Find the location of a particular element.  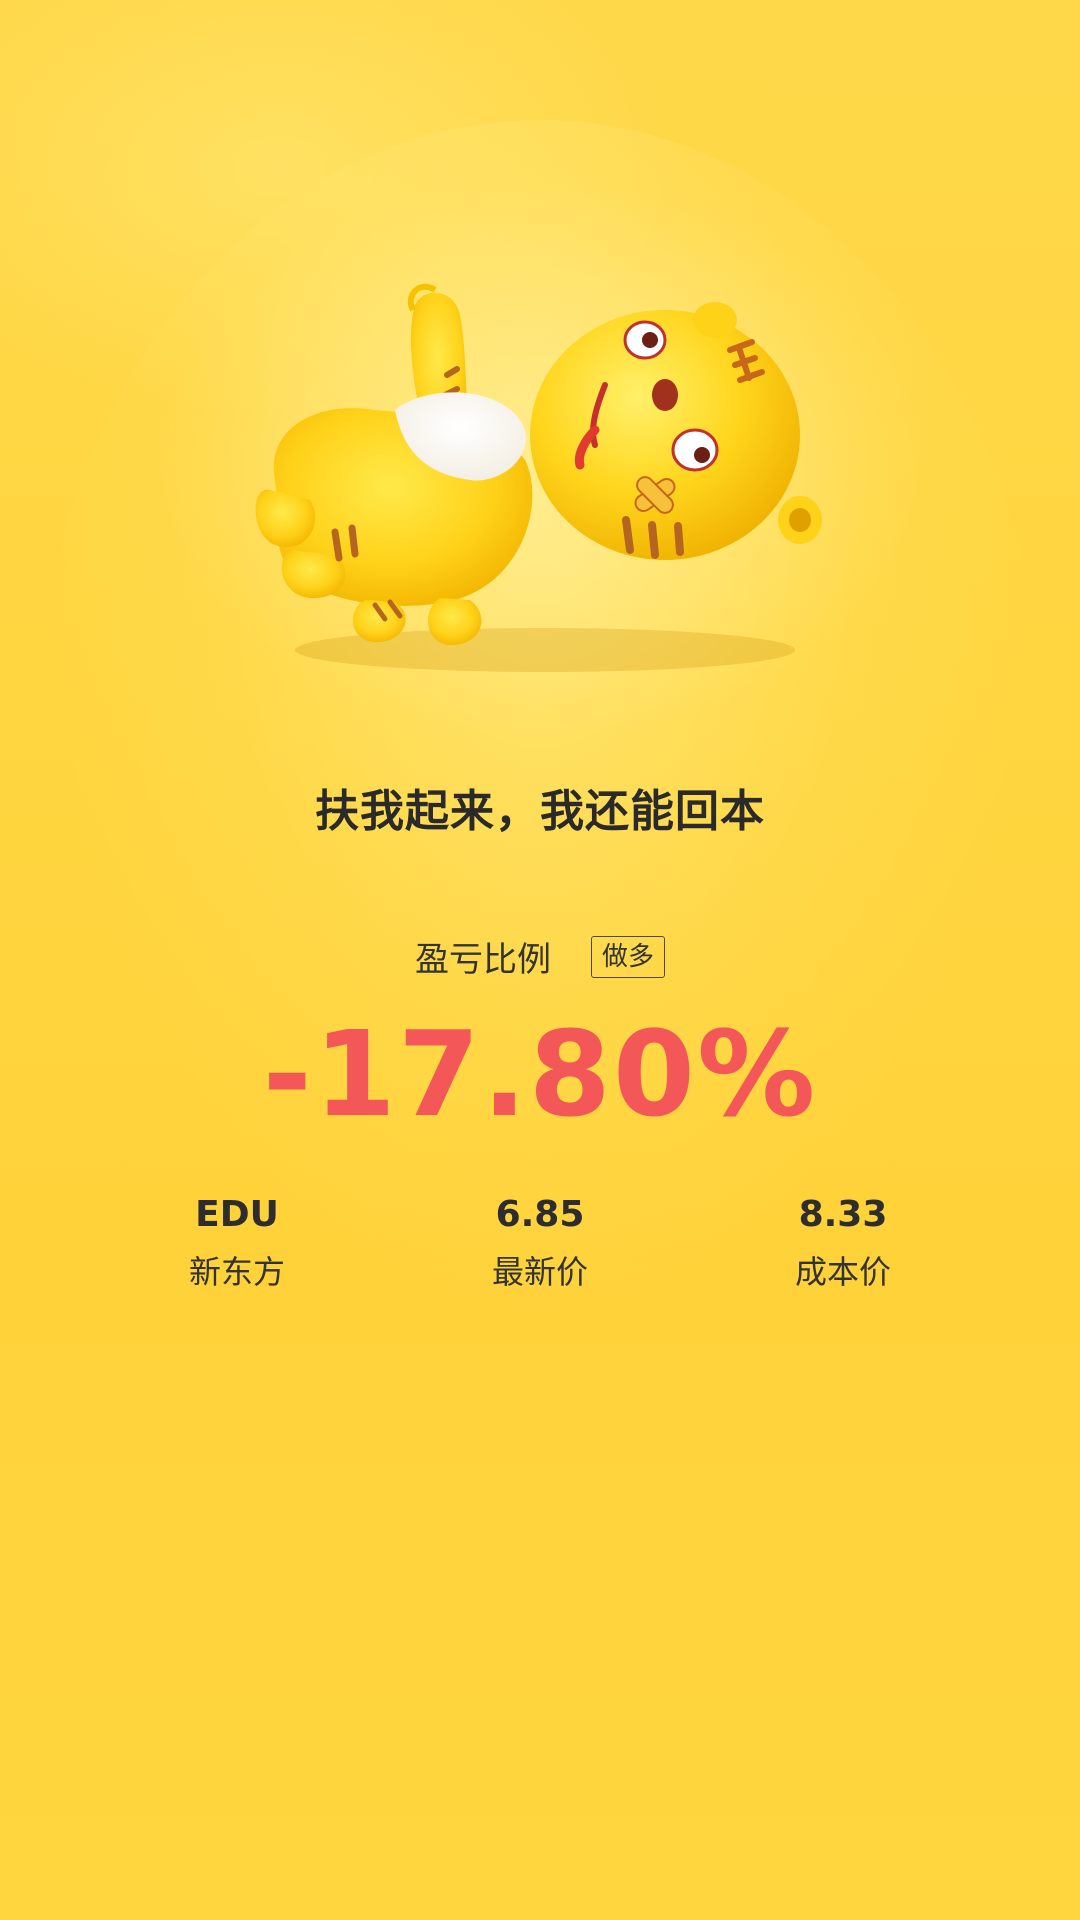

profit-loss-percentage: -17.80% is located at coordinates (540, 1074).